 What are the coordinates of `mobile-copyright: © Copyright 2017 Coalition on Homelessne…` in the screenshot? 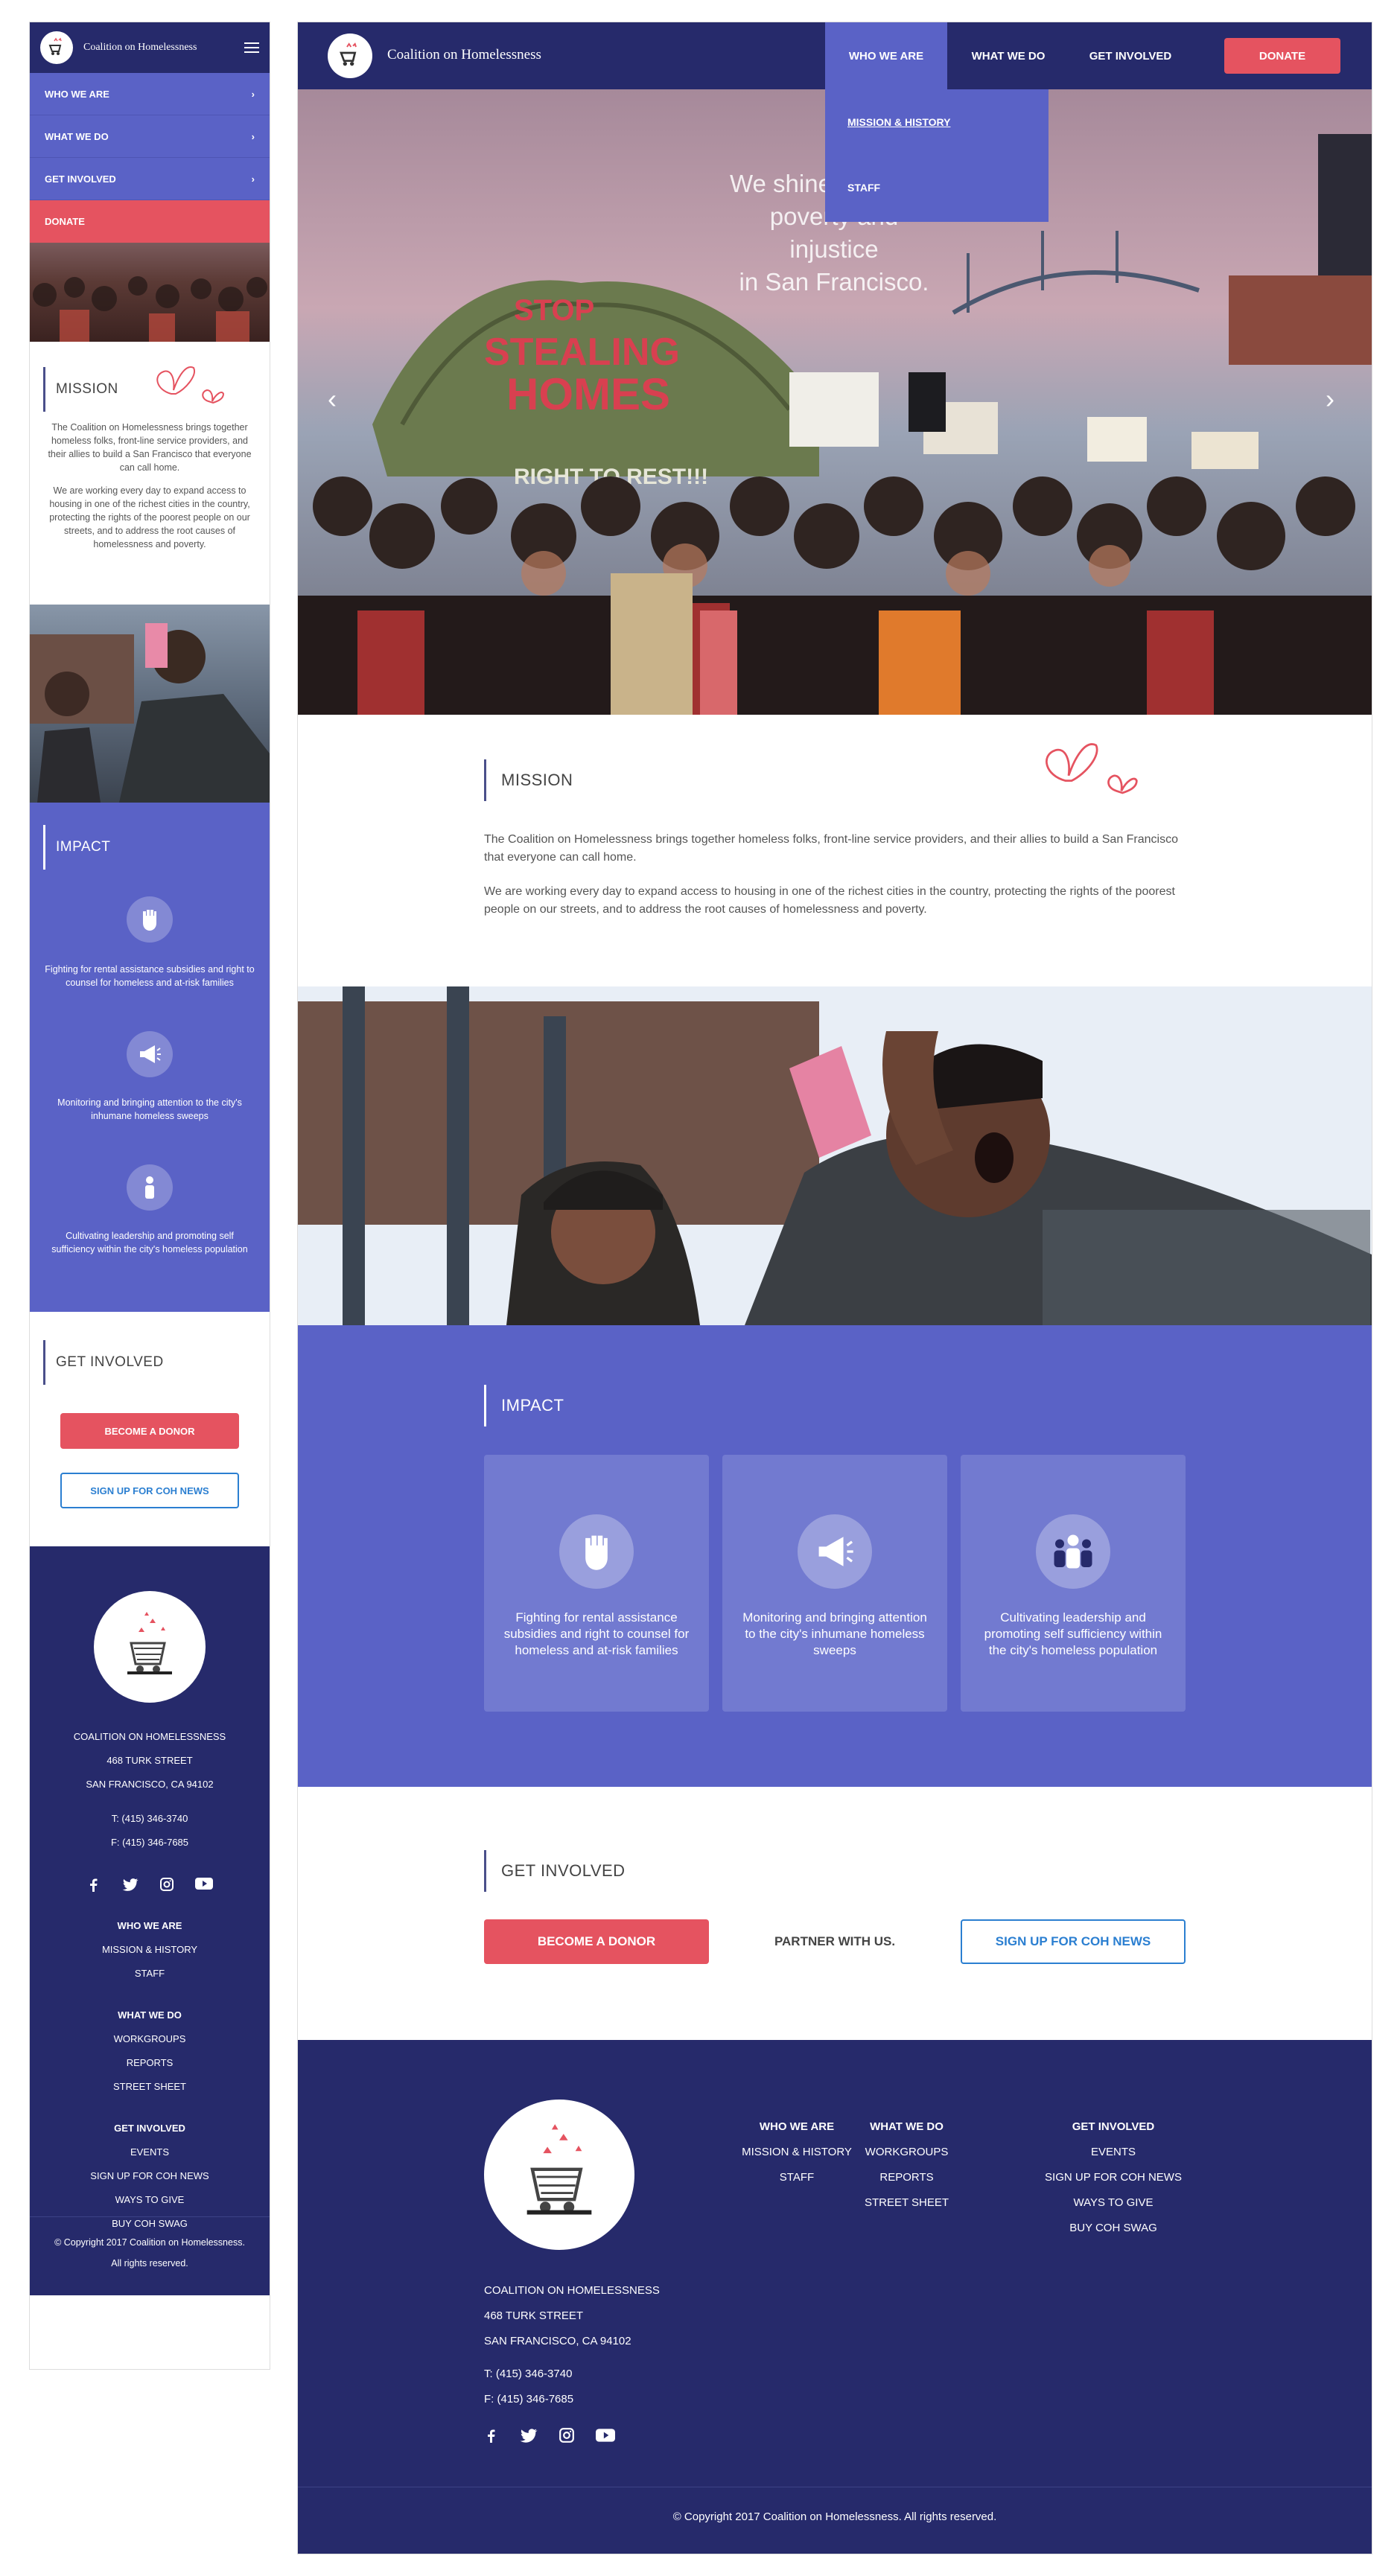 It's located at (150, 2245).